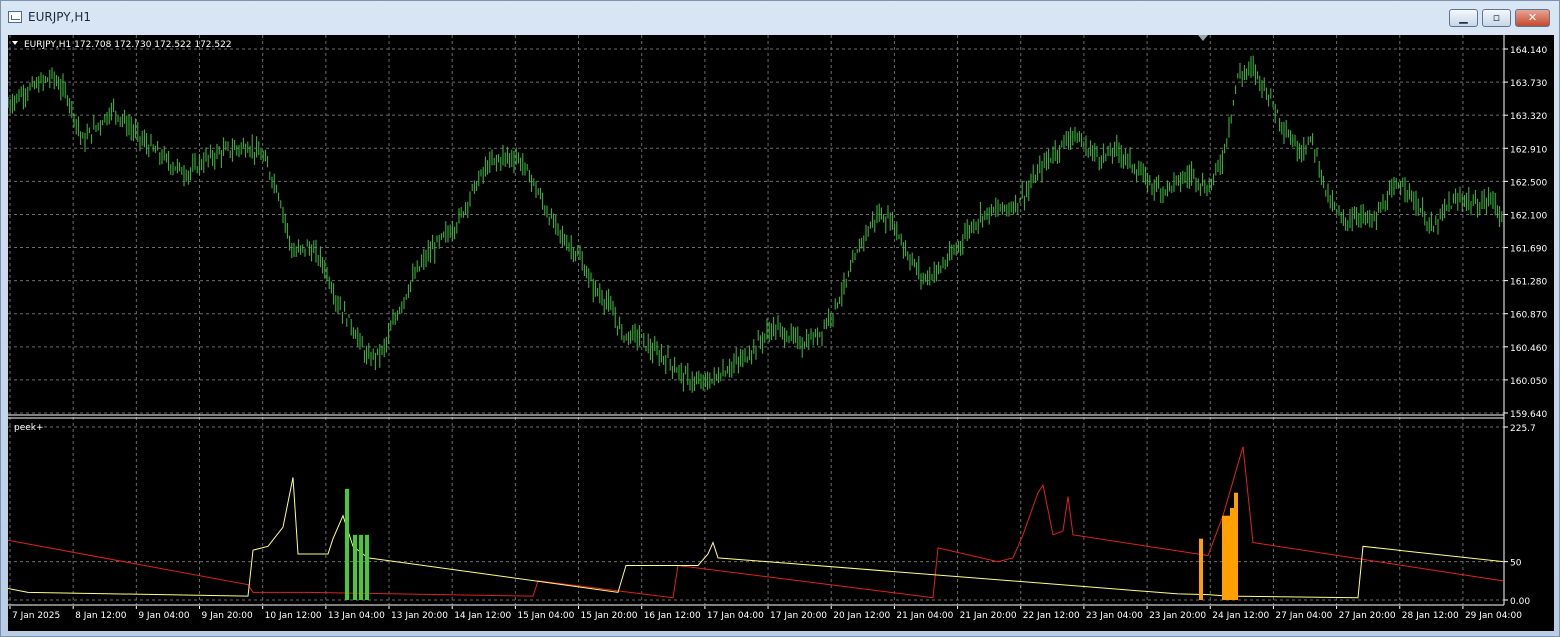 The image size is (1560, 637). Describe the element at coordinates (1528, 51) in the screenshot. I see `y-axis-tick-label: 164.140` at that location.